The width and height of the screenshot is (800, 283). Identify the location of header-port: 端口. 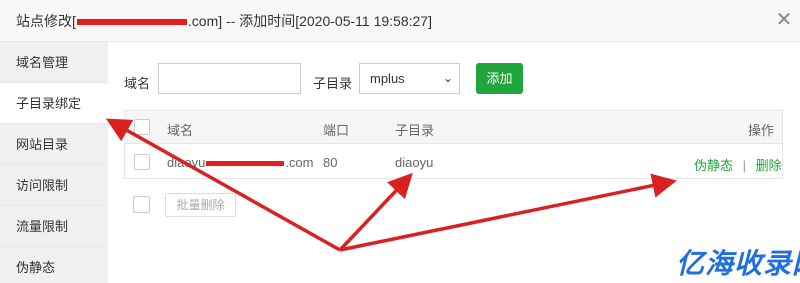
(336, 130).